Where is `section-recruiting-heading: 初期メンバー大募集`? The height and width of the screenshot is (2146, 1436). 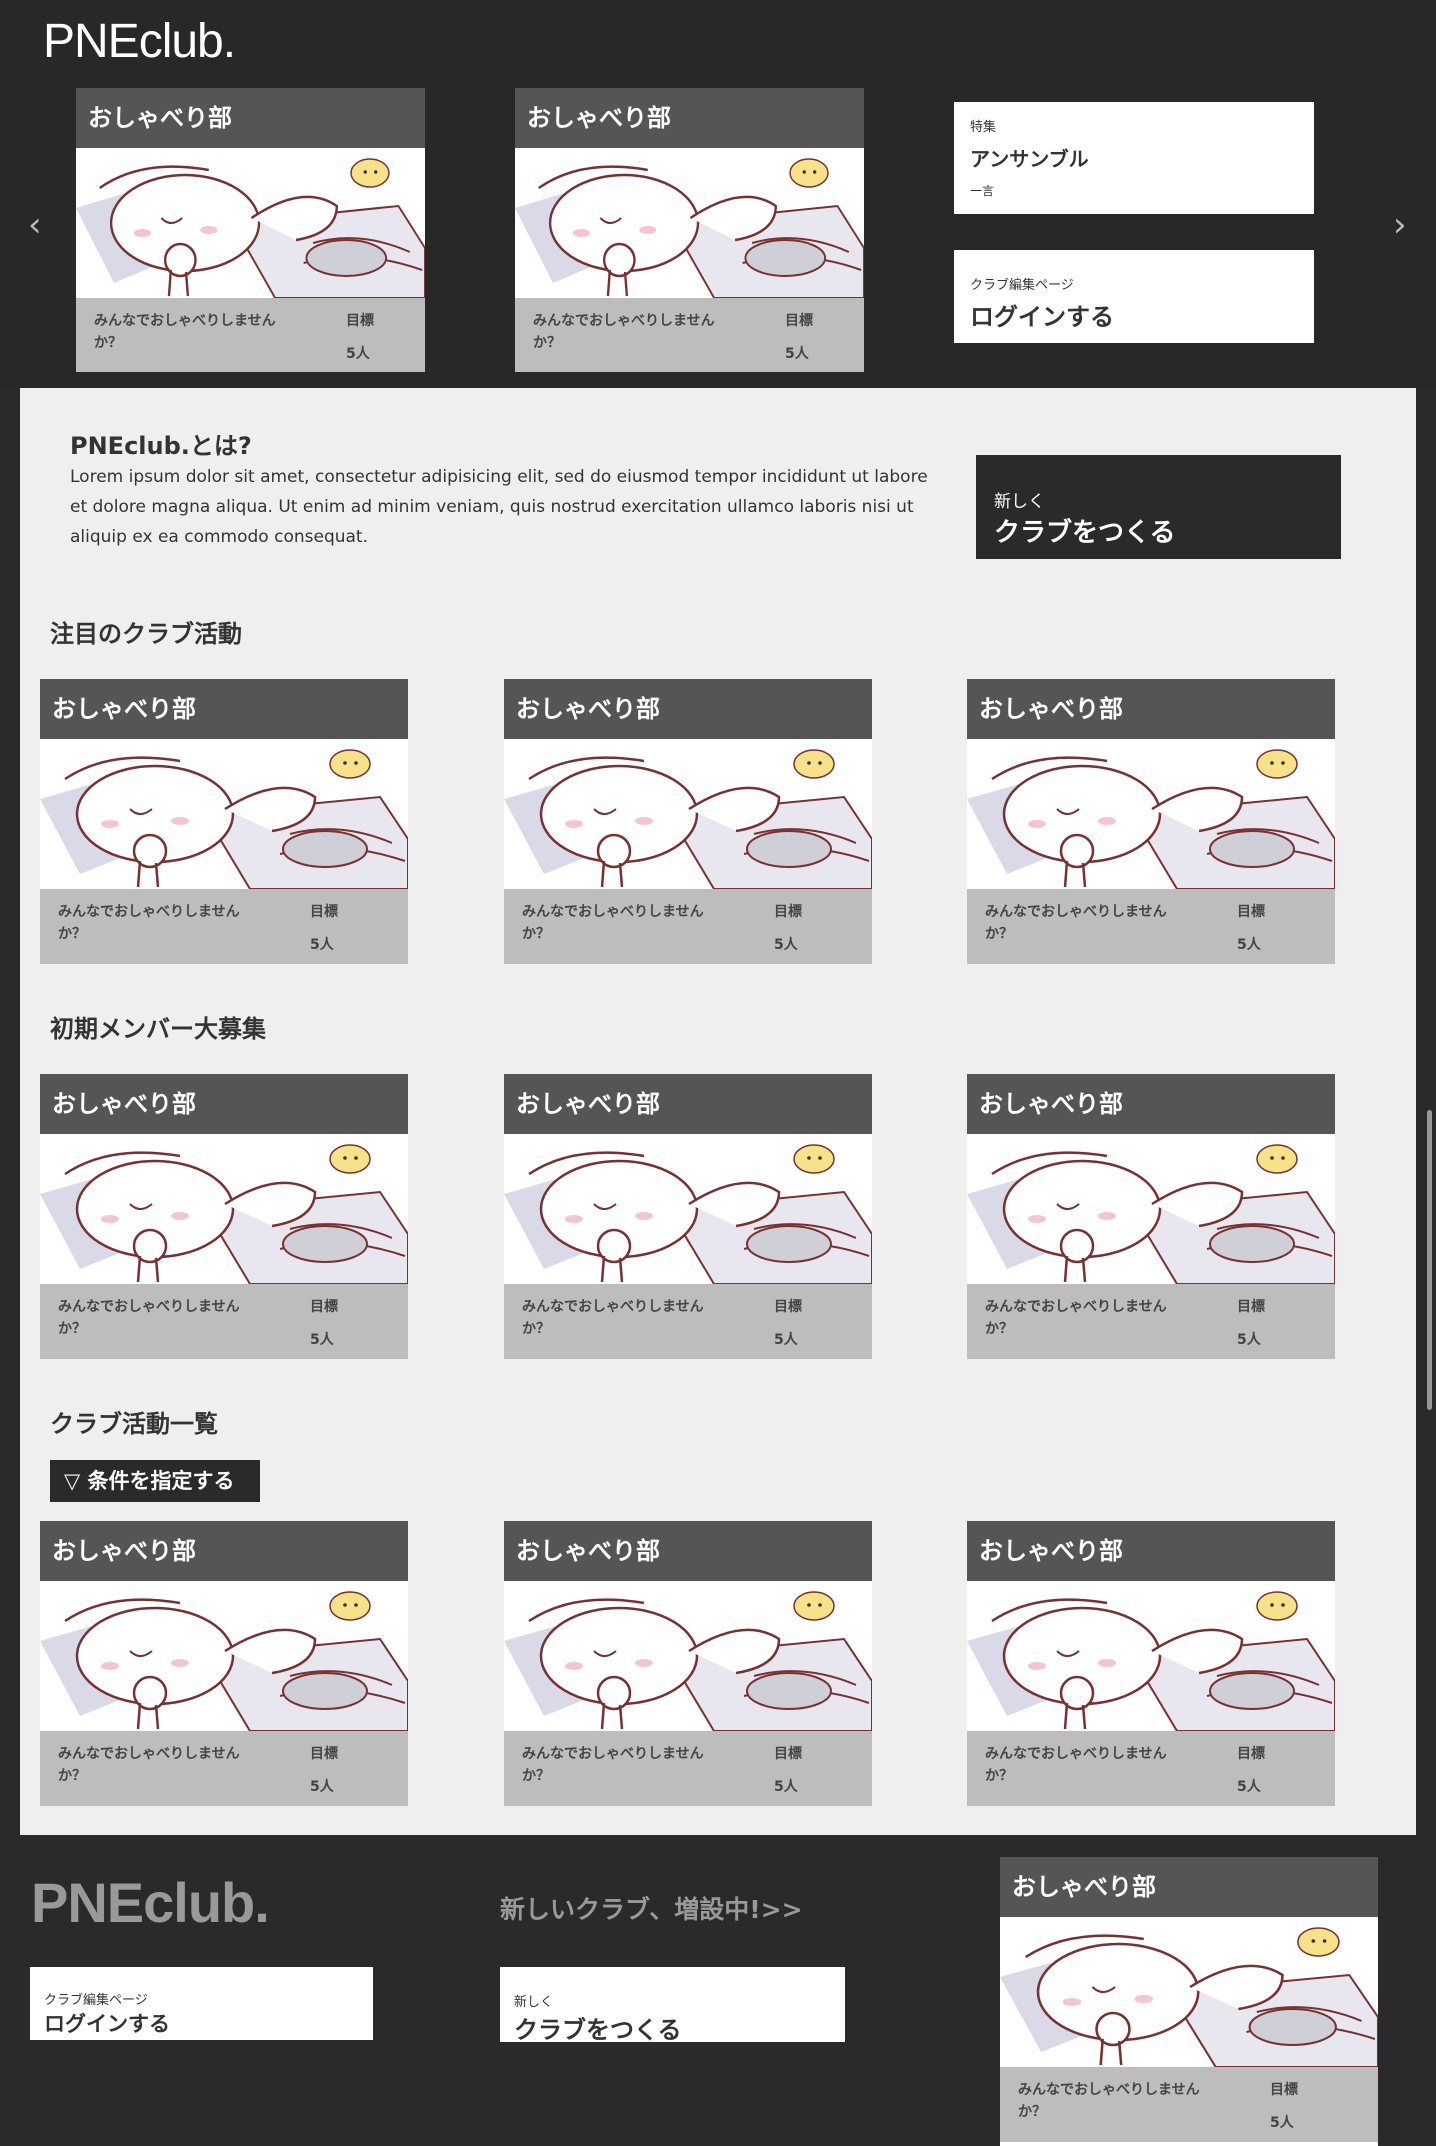
section-recruiting-heading: 初期メンバー大募集 is located at coordinates (158, 1029).